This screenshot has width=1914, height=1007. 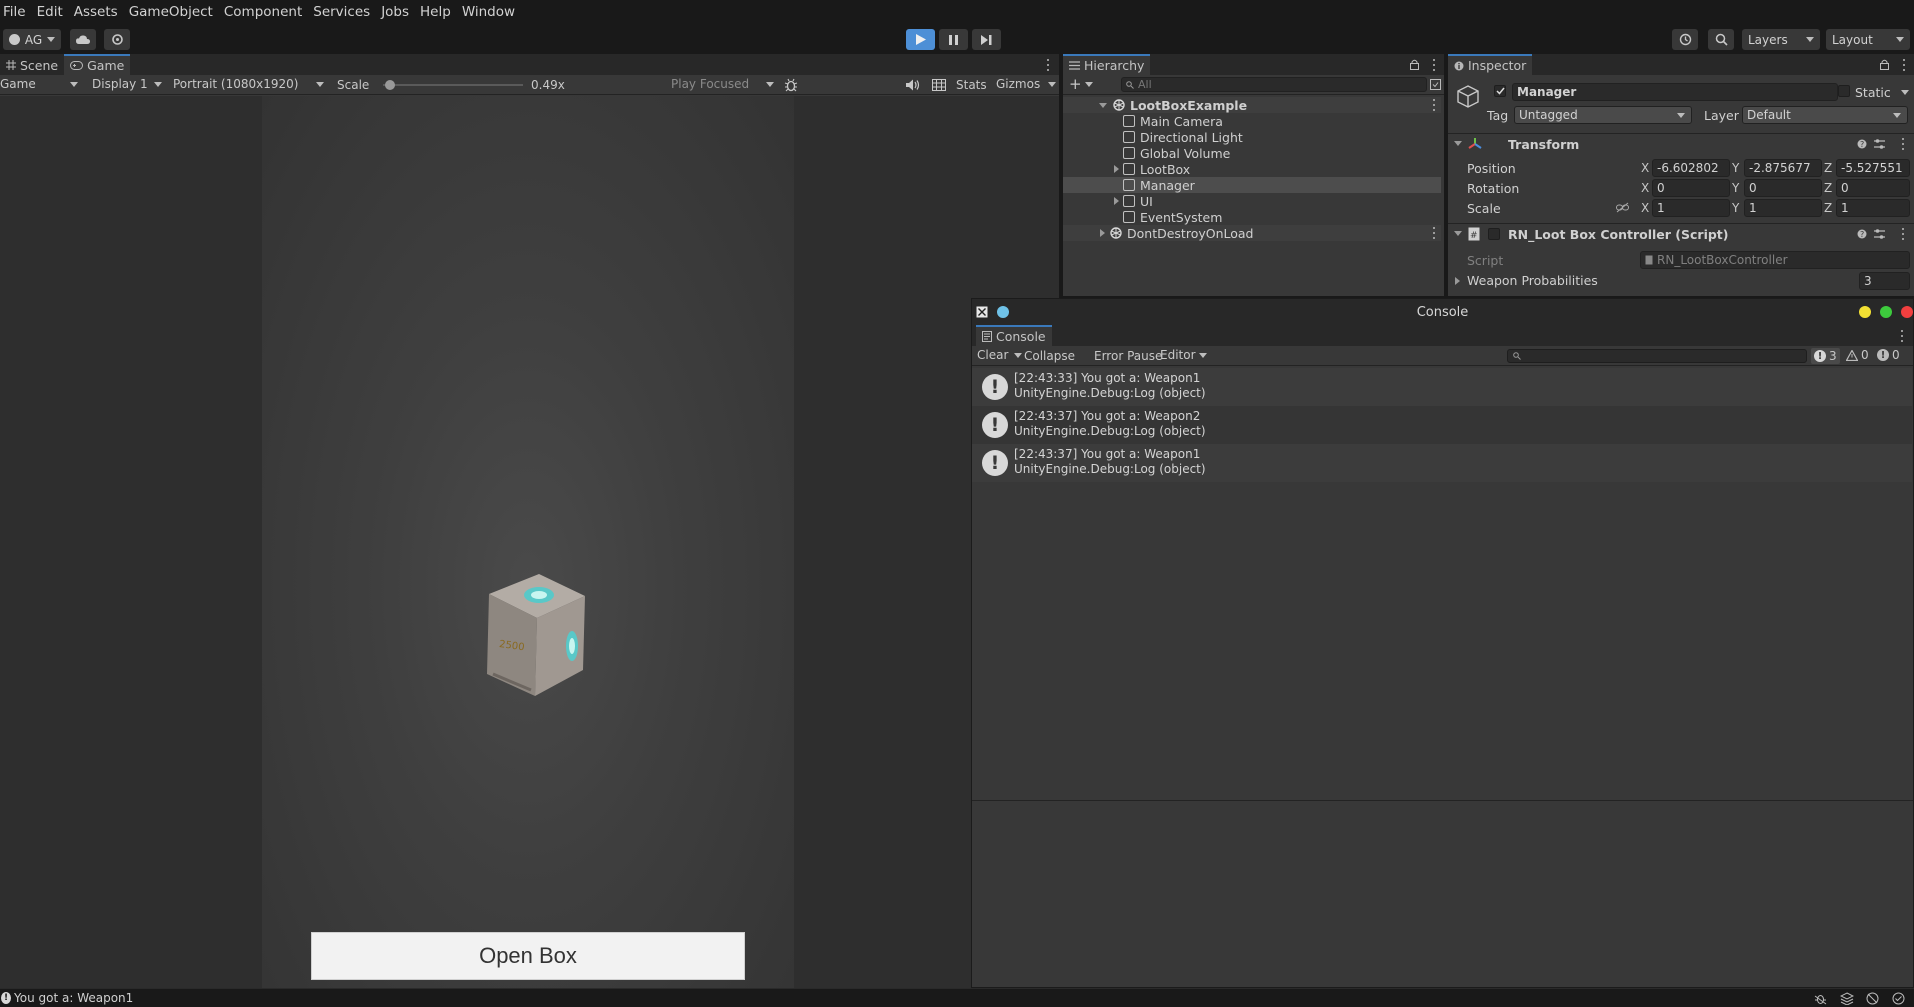 What do you see at coordinates (1657, 356) in the screenshot?
I see `console-search-input` at bounding box center [1657, 356].